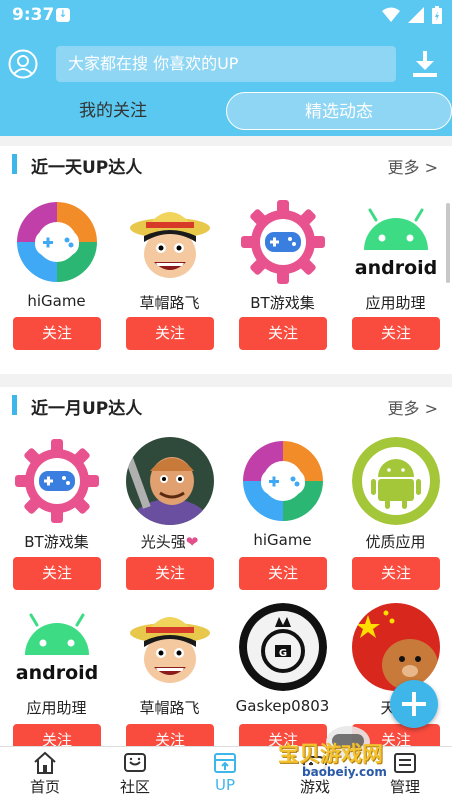  What do you see at coordinates (135, 777) in the screenshot?
I see `nav-community: 社区` at bounding box center [135, 777].